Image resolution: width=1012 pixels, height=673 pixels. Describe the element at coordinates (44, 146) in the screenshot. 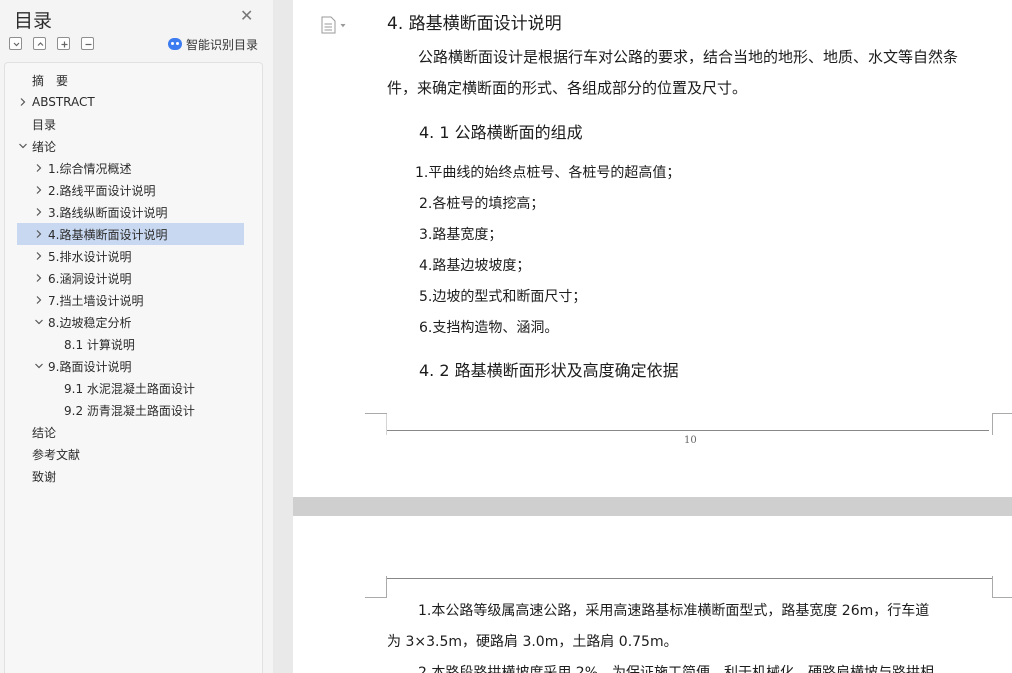

I see `toc-item-label: 绪论` at that location.